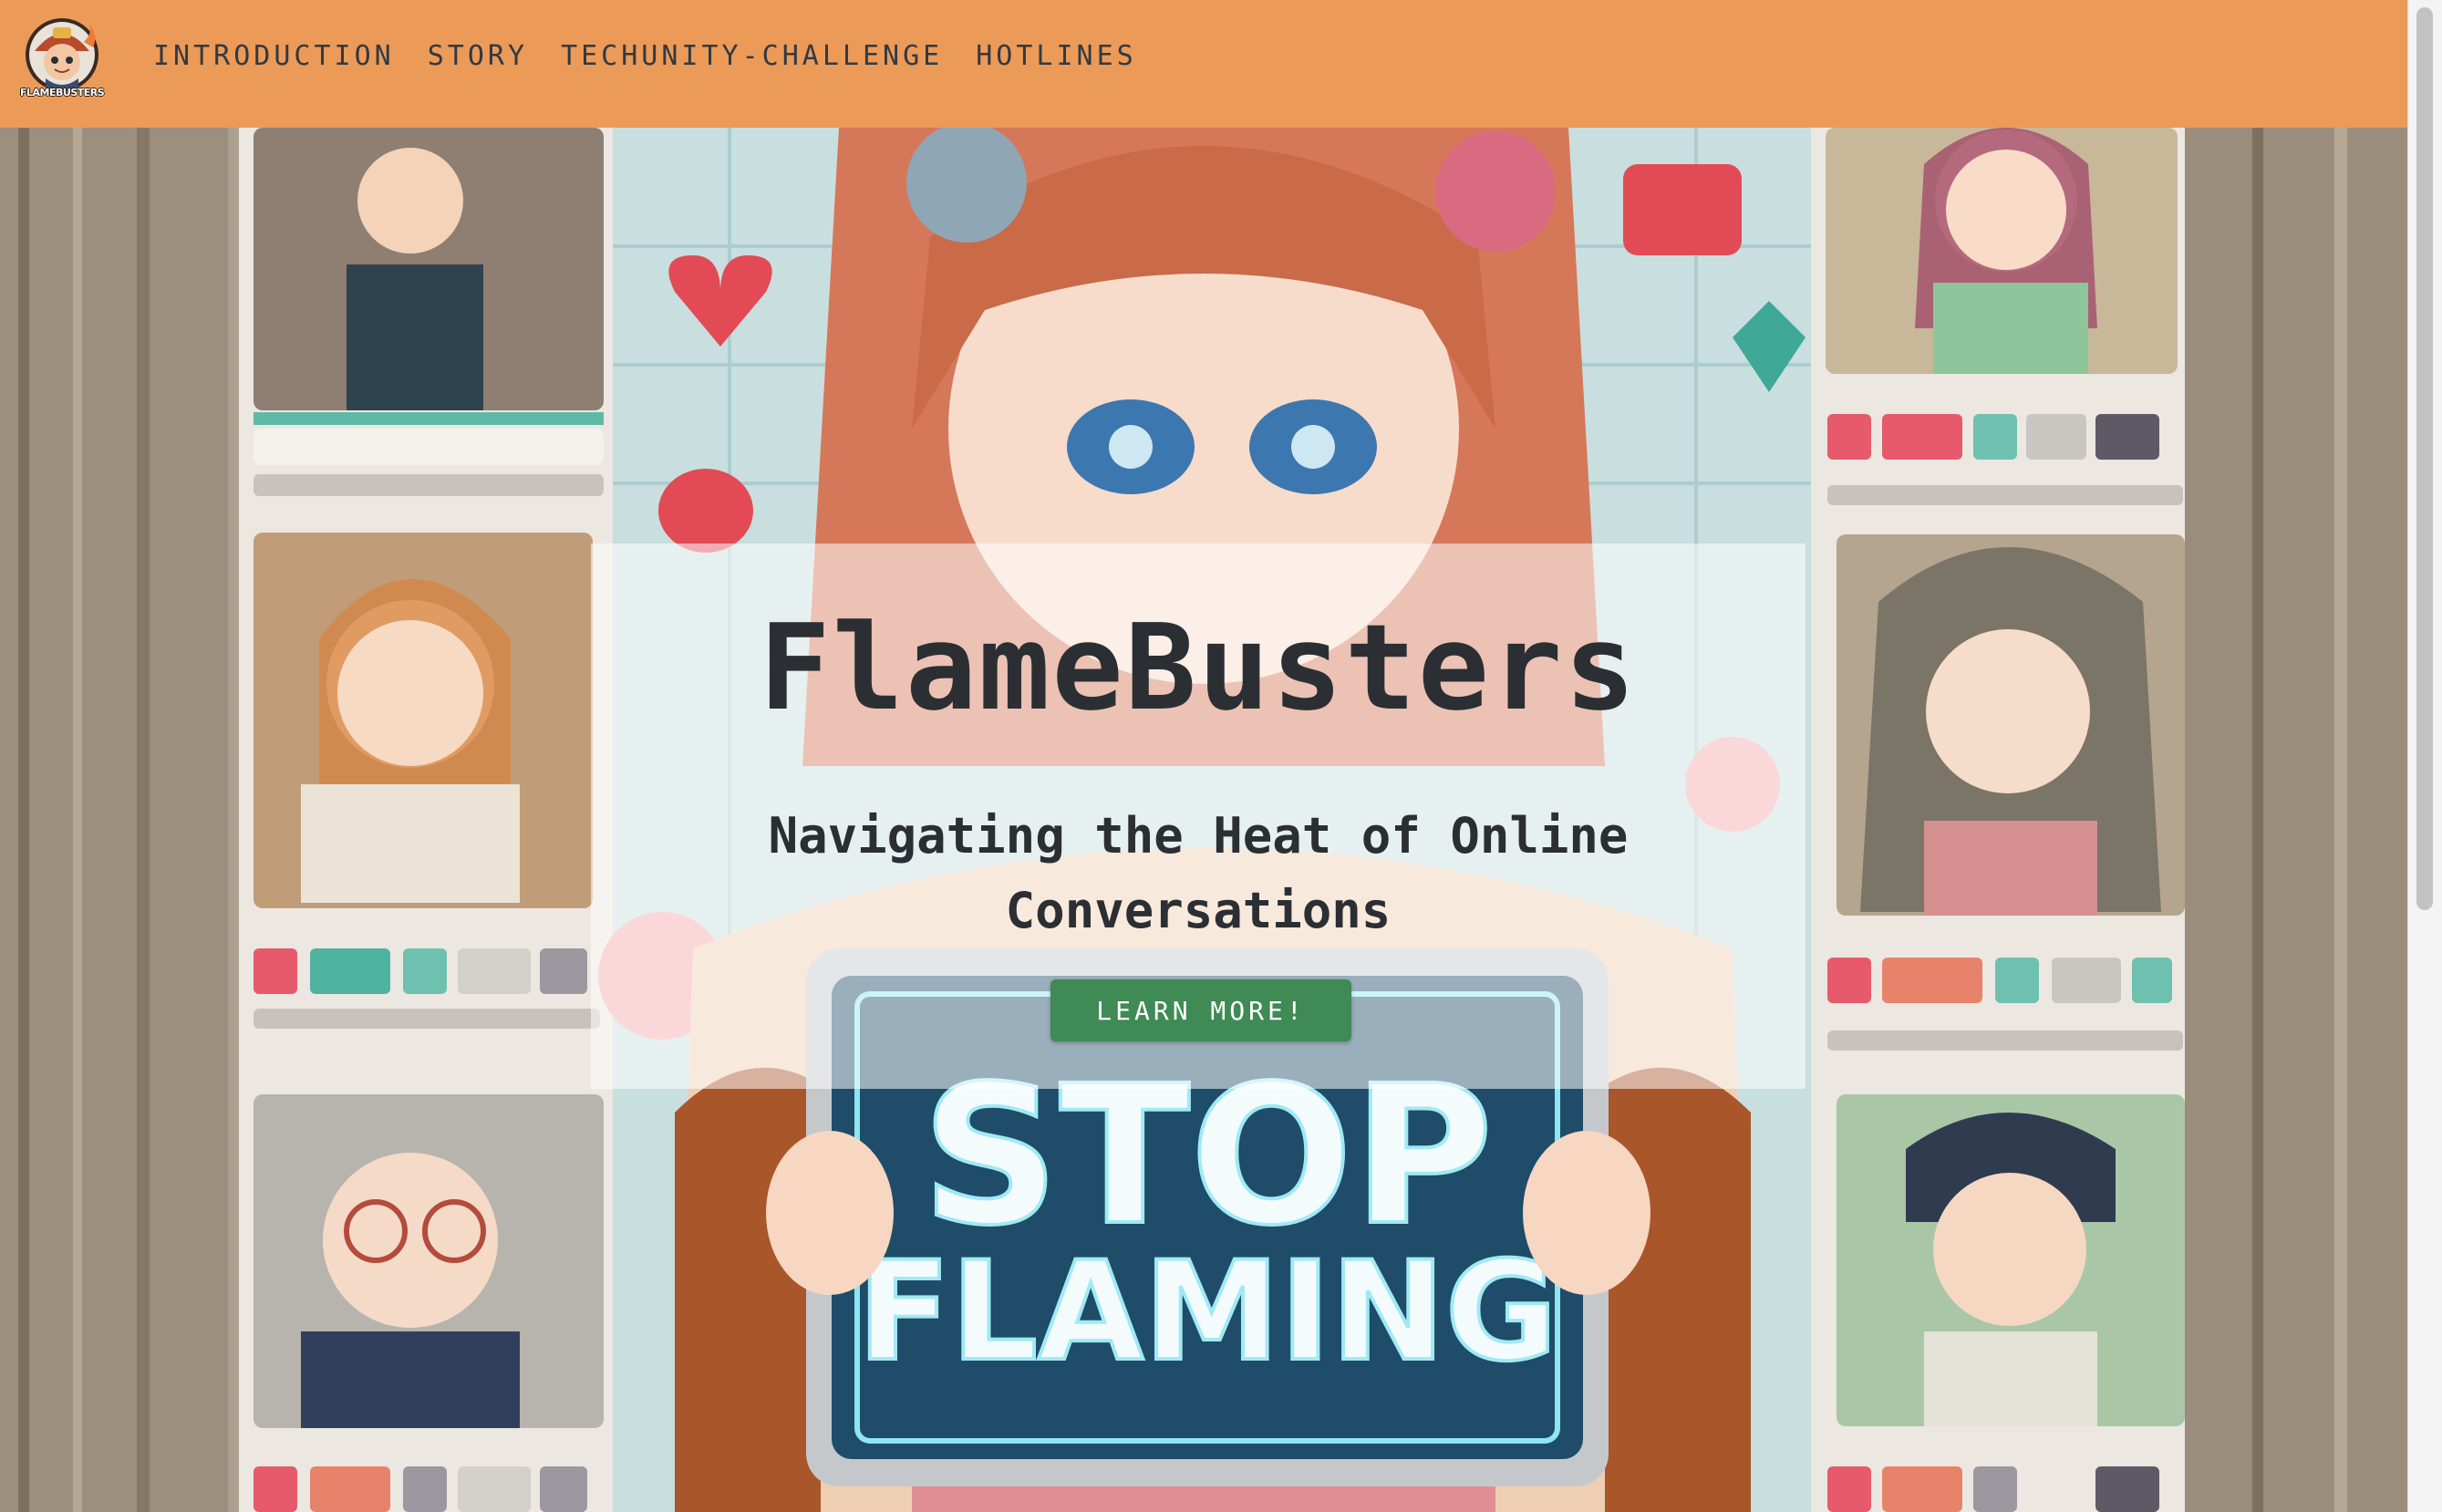 This screenshot has height=1512, width=2442. What do you see at coordinates (426, 820) in the screenshot?
I see `left-chat-cards` at bounding box center [426, 820].